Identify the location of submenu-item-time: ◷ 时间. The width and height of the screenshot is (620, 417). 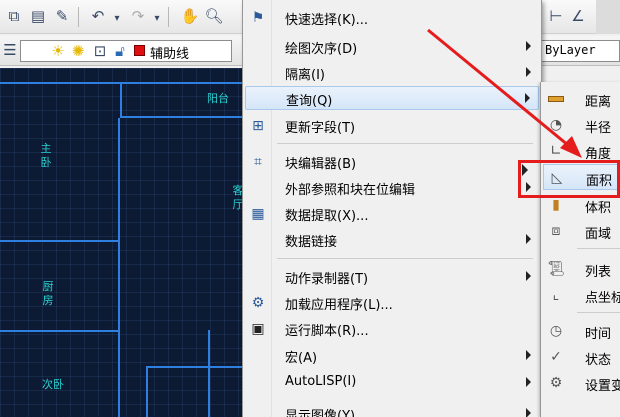
(581, 331).